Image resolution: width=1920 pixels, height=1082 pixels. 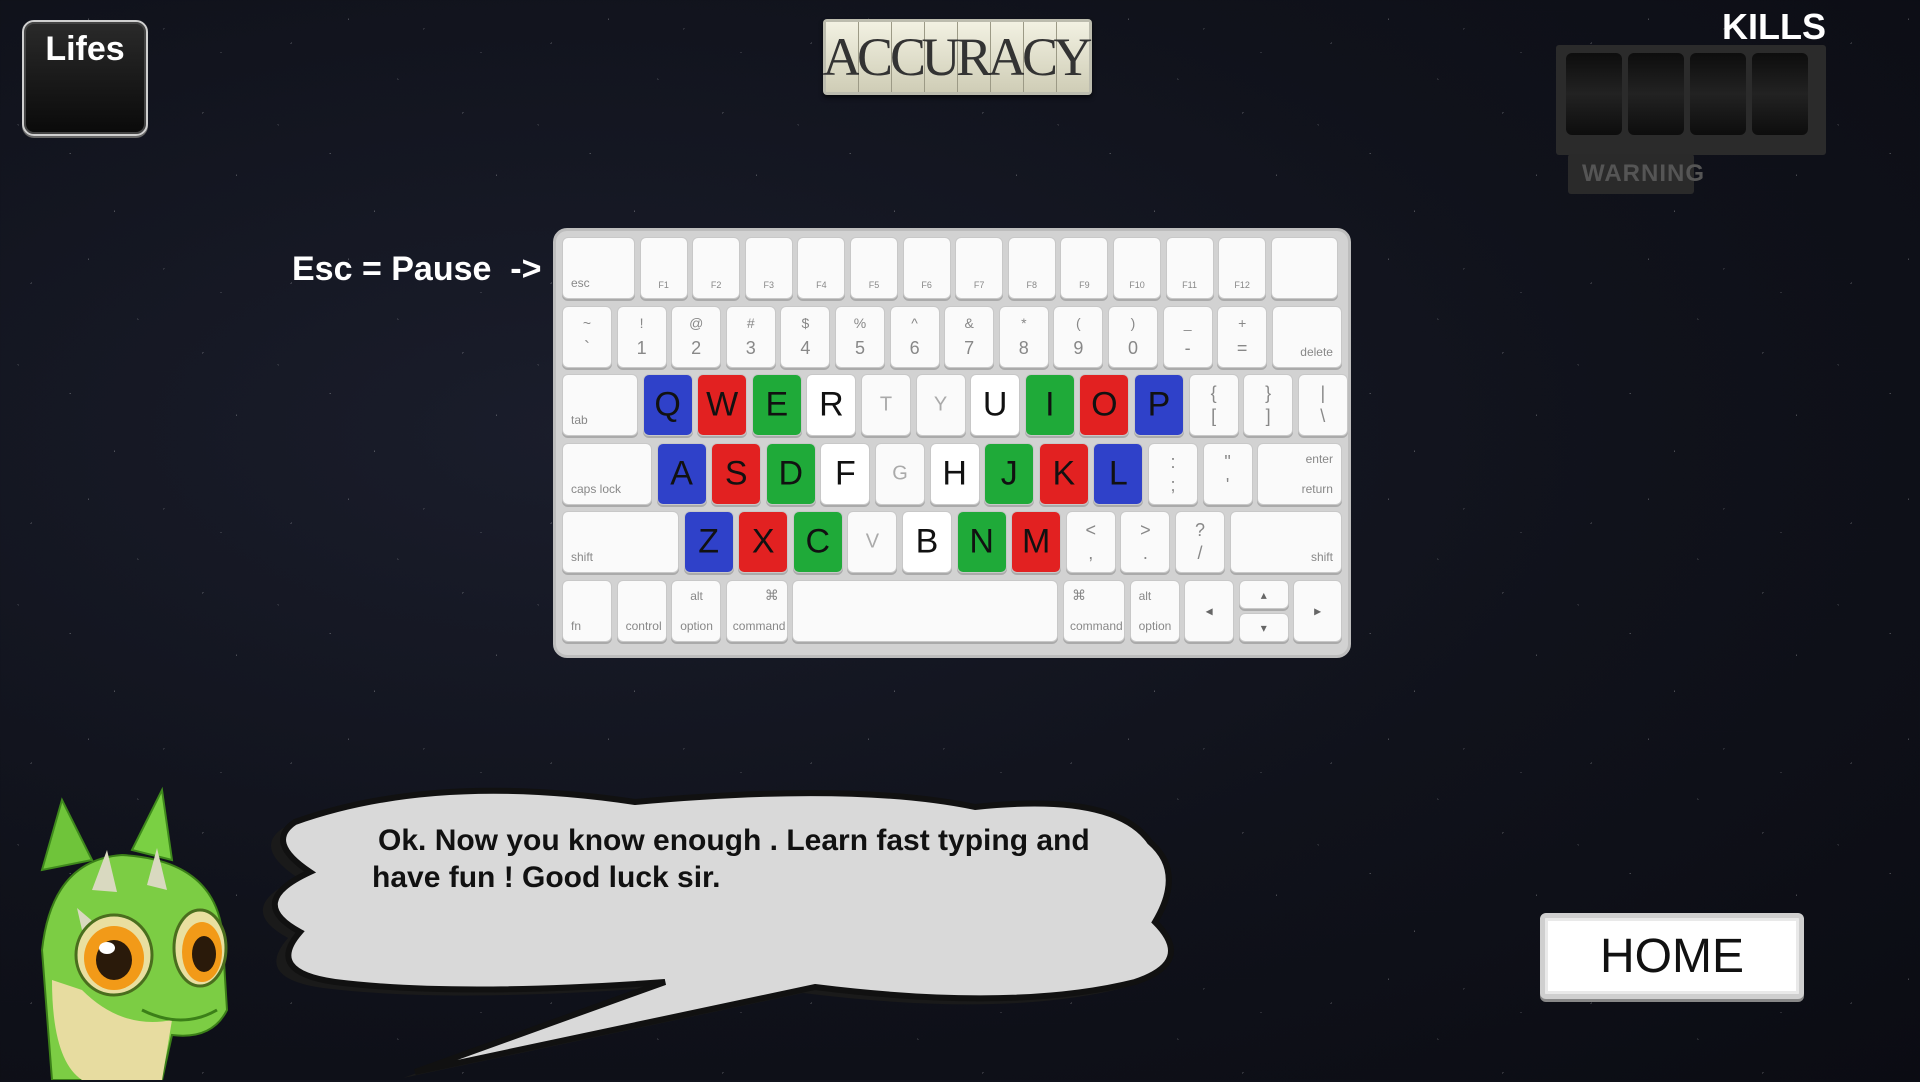 What do you see at coordinates (1064, 473) in the screenshot?
I see `letter-key-label: K` at bounding box center [1064, 473].